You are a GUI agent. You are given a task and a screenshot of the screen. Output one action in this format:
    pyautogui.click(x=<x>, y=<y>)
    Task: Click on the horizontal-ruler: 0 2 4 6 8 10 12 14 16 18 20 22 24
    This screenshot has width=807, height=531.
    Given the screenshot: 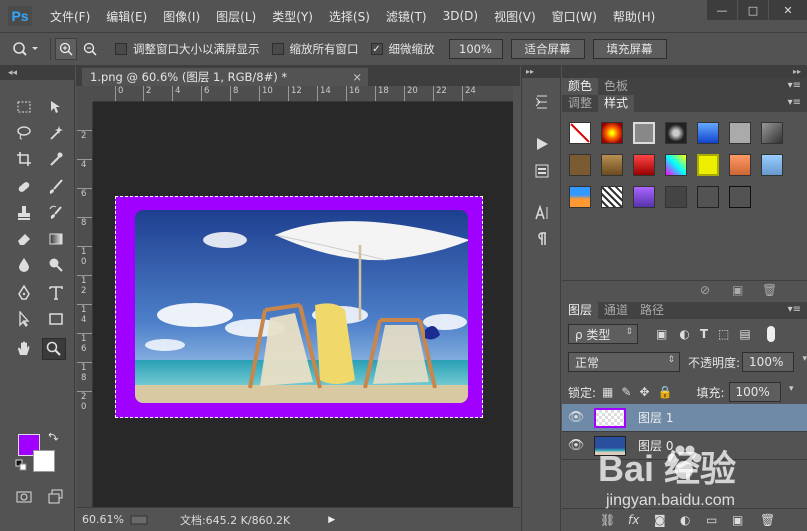 What is the action you would take?
    pyautogui.click(x=303, y=94)
    